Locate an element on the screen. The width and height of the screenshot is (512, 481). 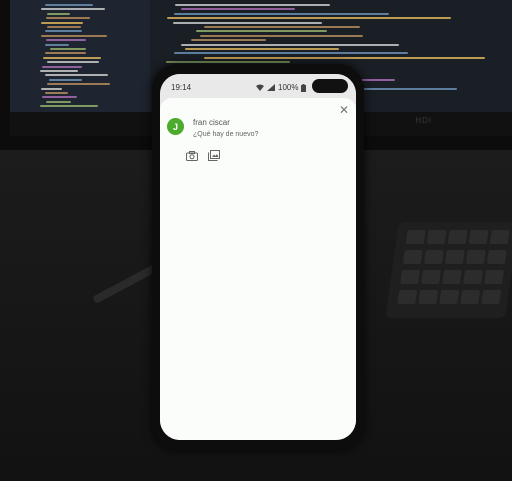
status-indicators: 100% is located at coordinates (281, 87).